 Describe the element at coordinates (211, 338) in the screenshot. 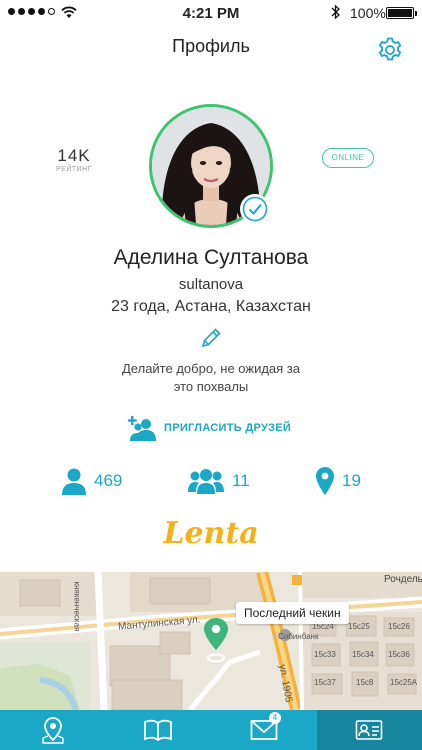

I see `edit-pencil-icon` at that location.